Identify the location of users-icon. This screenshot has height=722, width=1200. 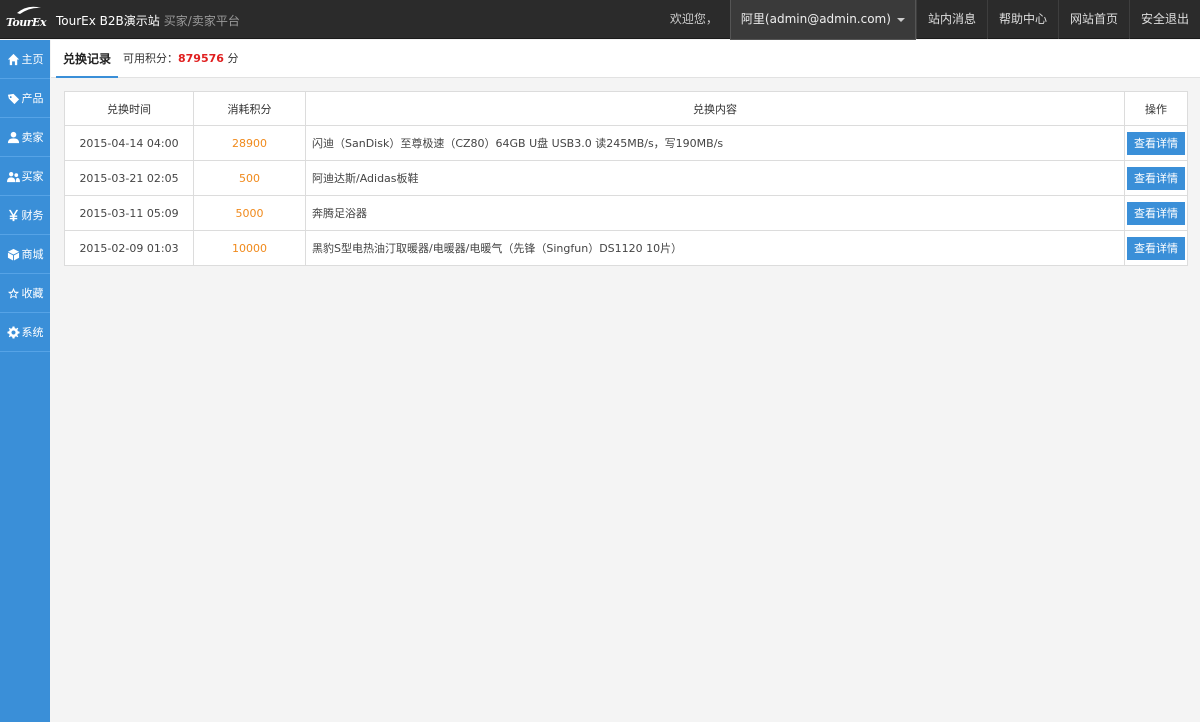
(13, 176).